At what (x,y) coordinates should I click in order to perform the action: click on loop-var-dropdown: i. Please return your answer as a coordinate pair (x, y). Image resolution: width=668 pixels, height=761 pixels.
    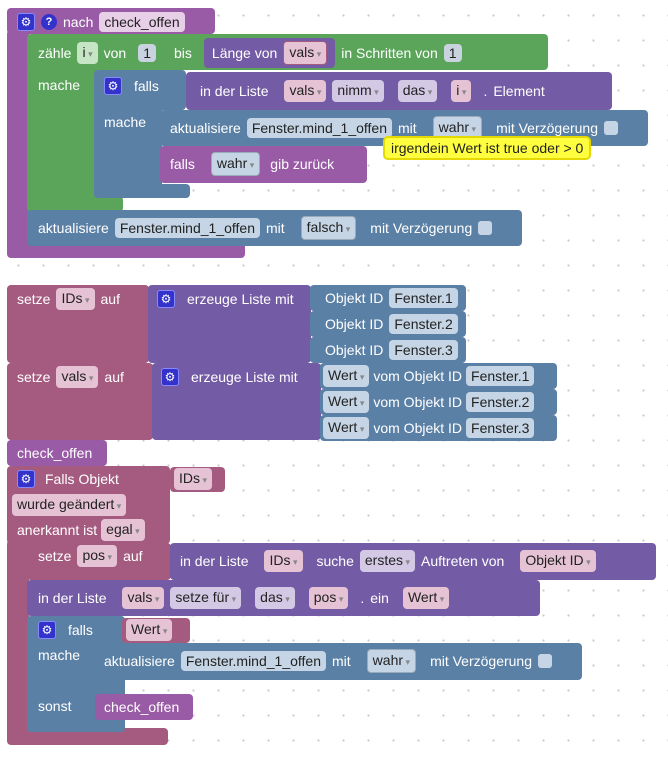
    Looking at the image, I should click on (87, 53).